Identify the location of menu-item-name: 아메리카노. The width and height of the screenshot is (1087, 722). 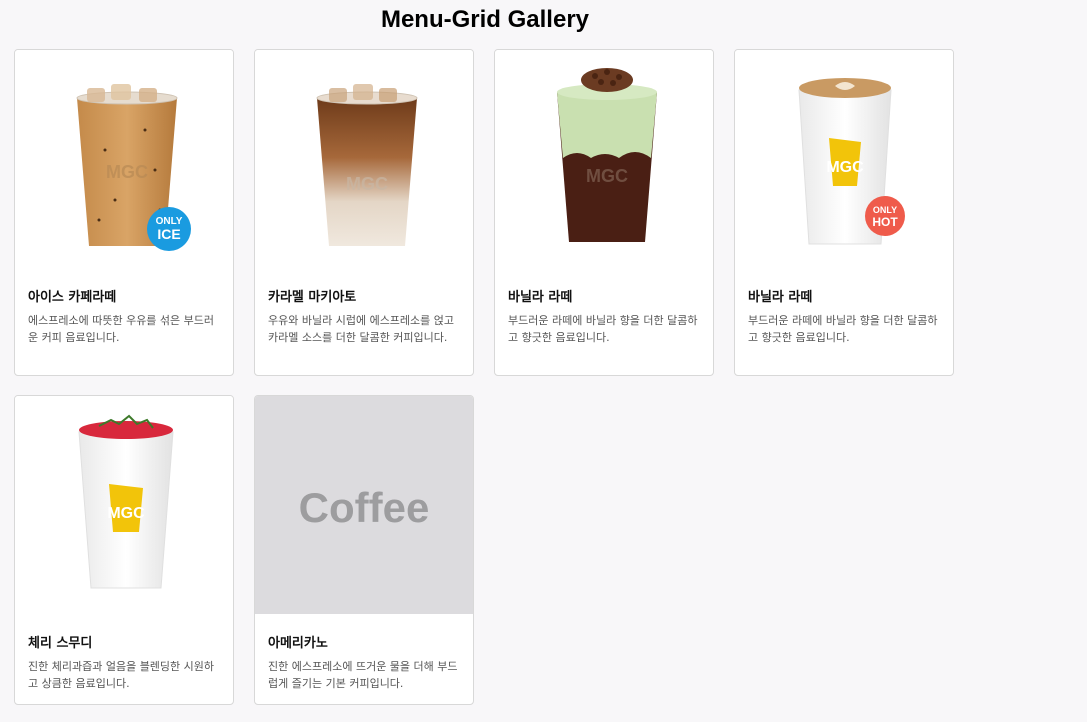
(298, 643).